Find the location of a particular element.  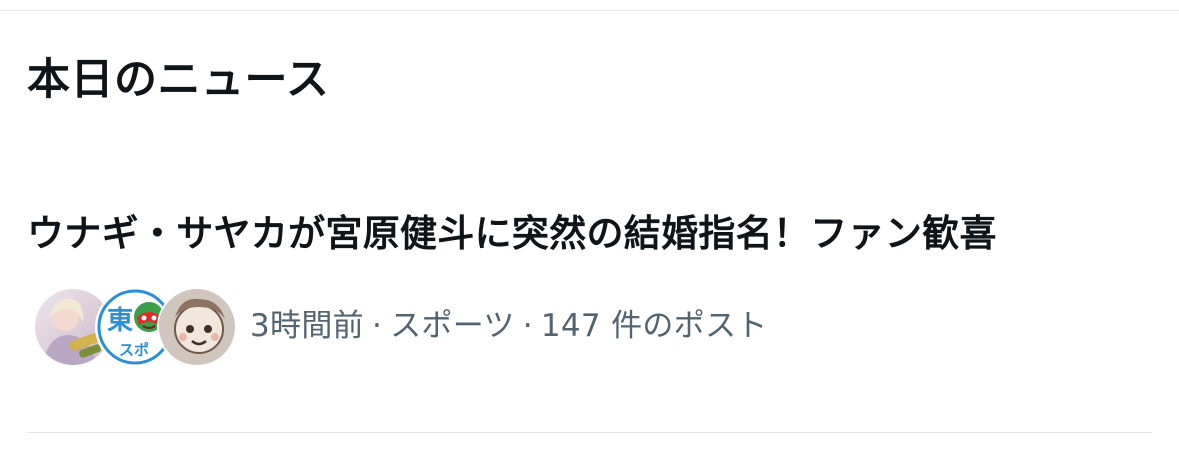

news-category: スポーツ is located at coordinates (452, 326).